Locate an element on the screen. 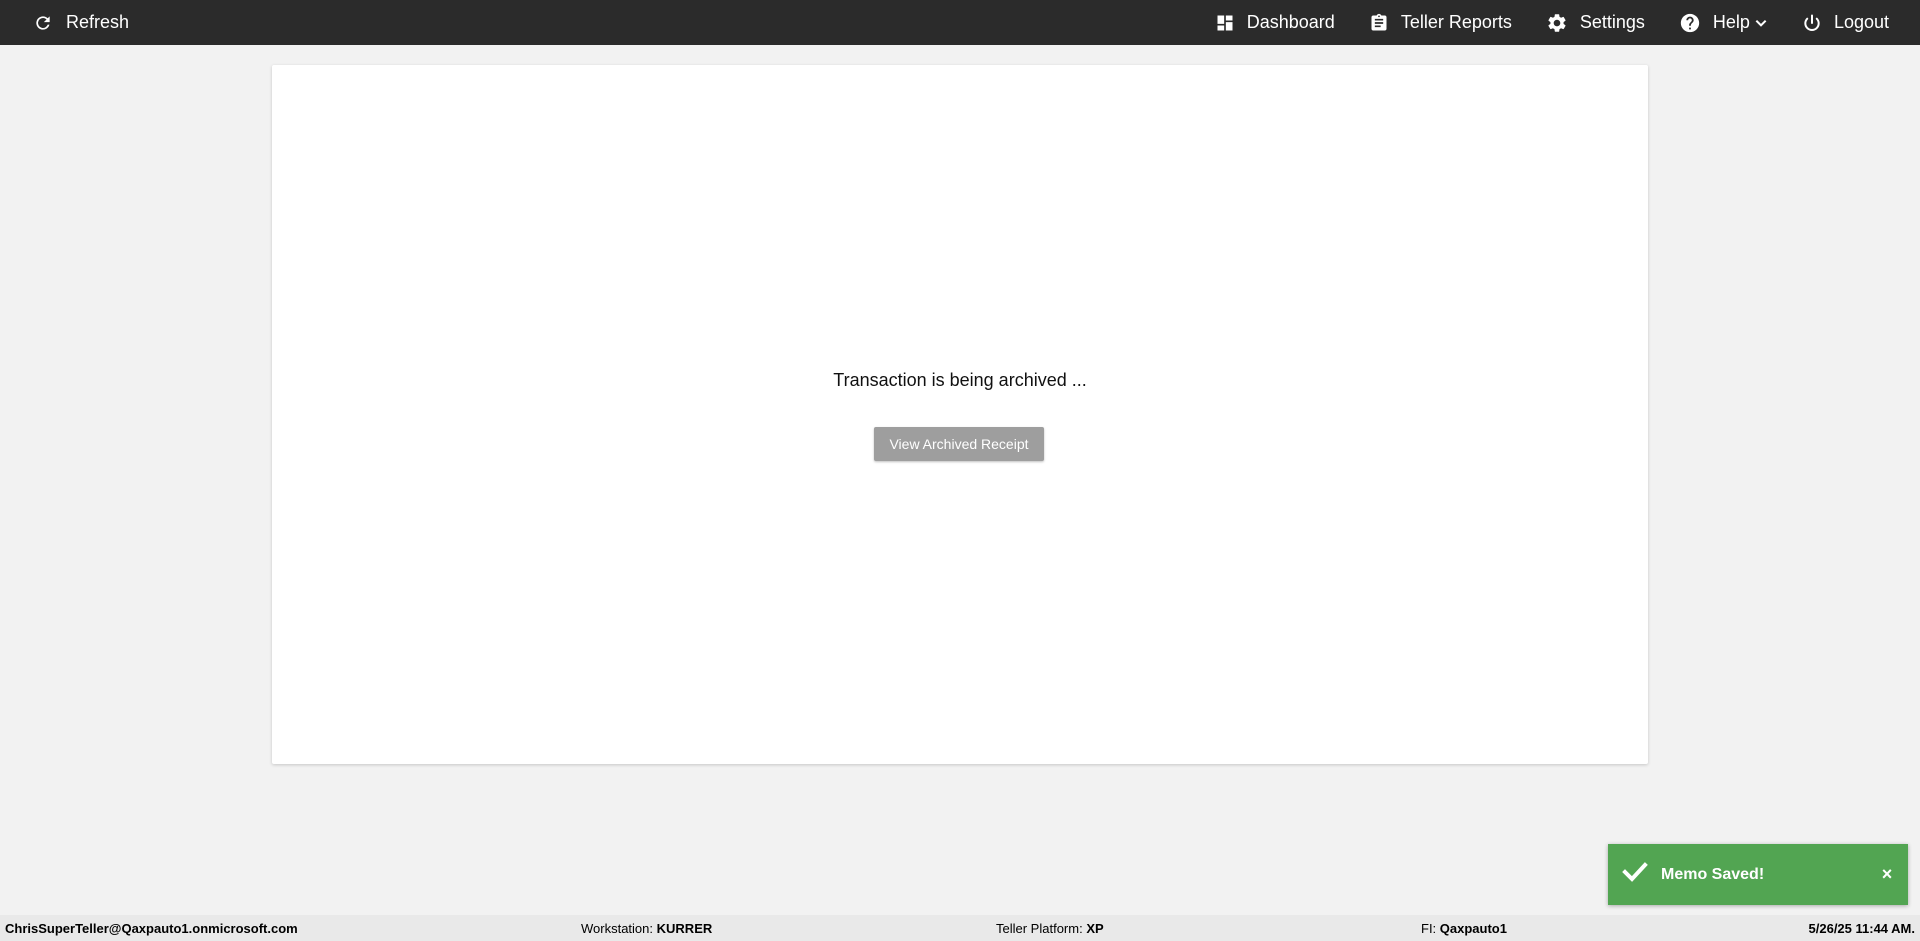 Image resolution: width=1920 pixels, height=941 pixels. toast-message: Memo Saved! is located at coordinates (1713, 874).